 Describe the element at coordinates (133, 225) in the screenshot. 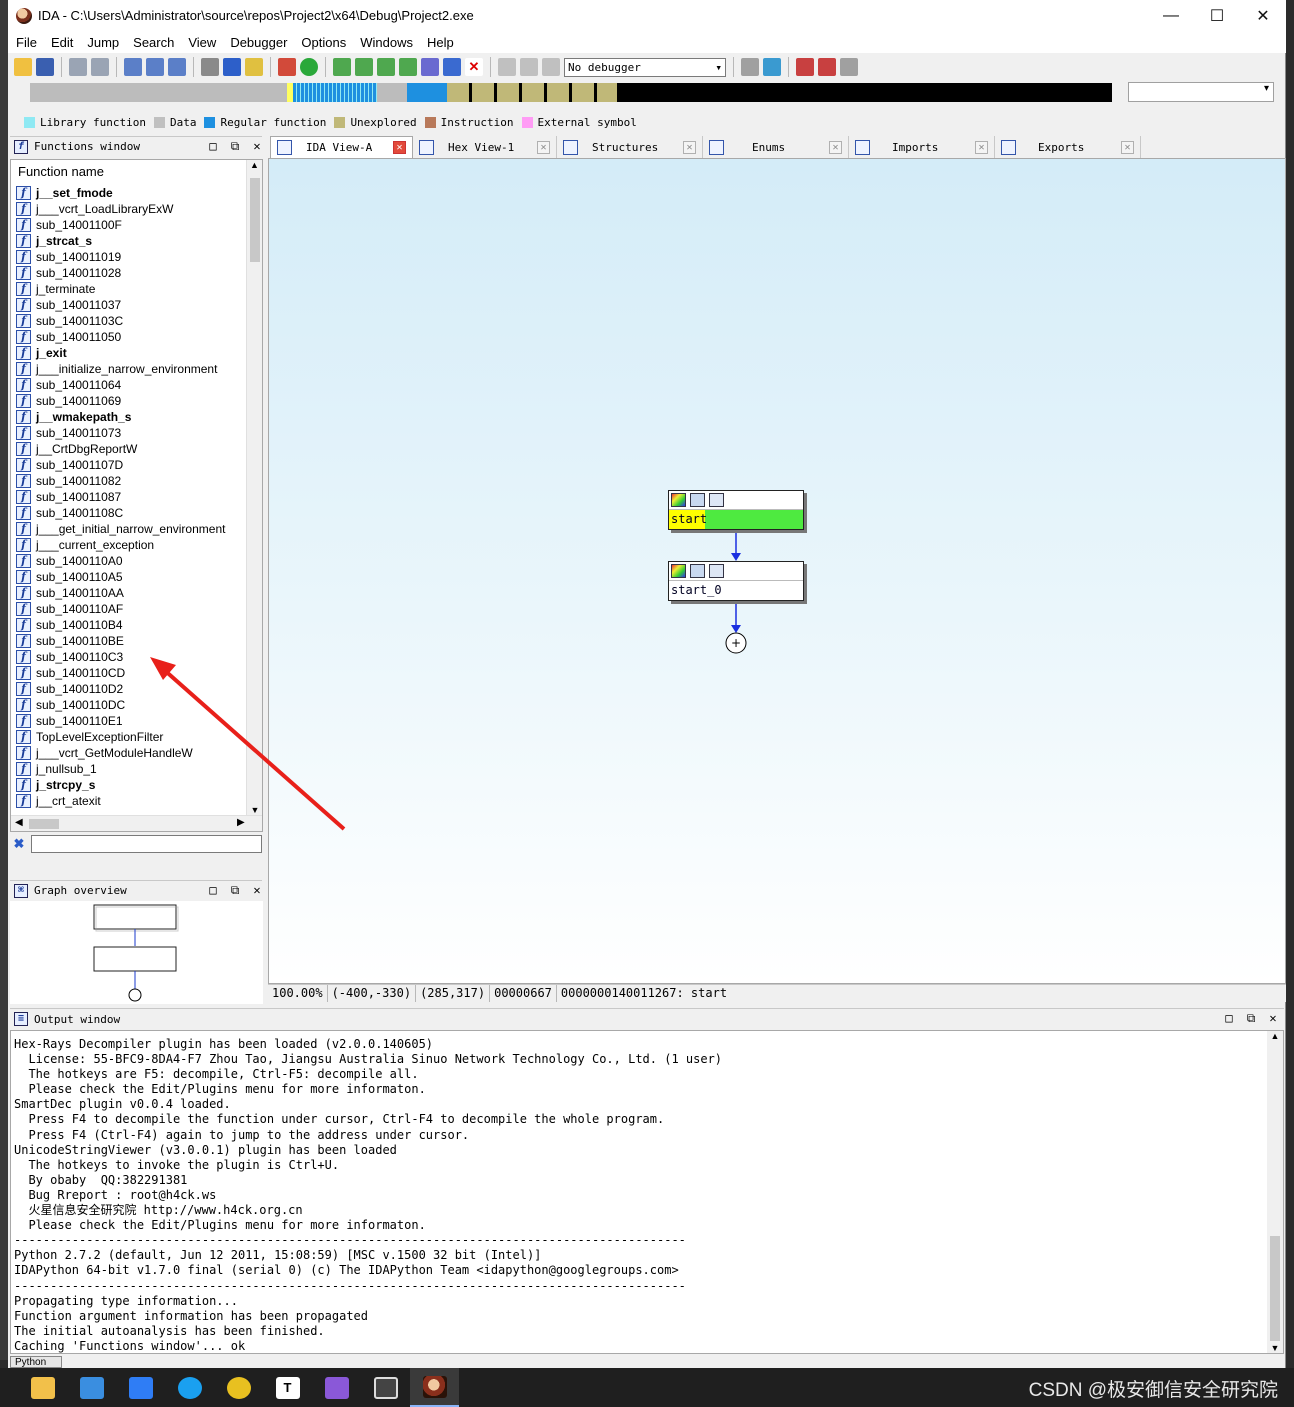

I see `function-list-item: f sub_14001100F` at that location.